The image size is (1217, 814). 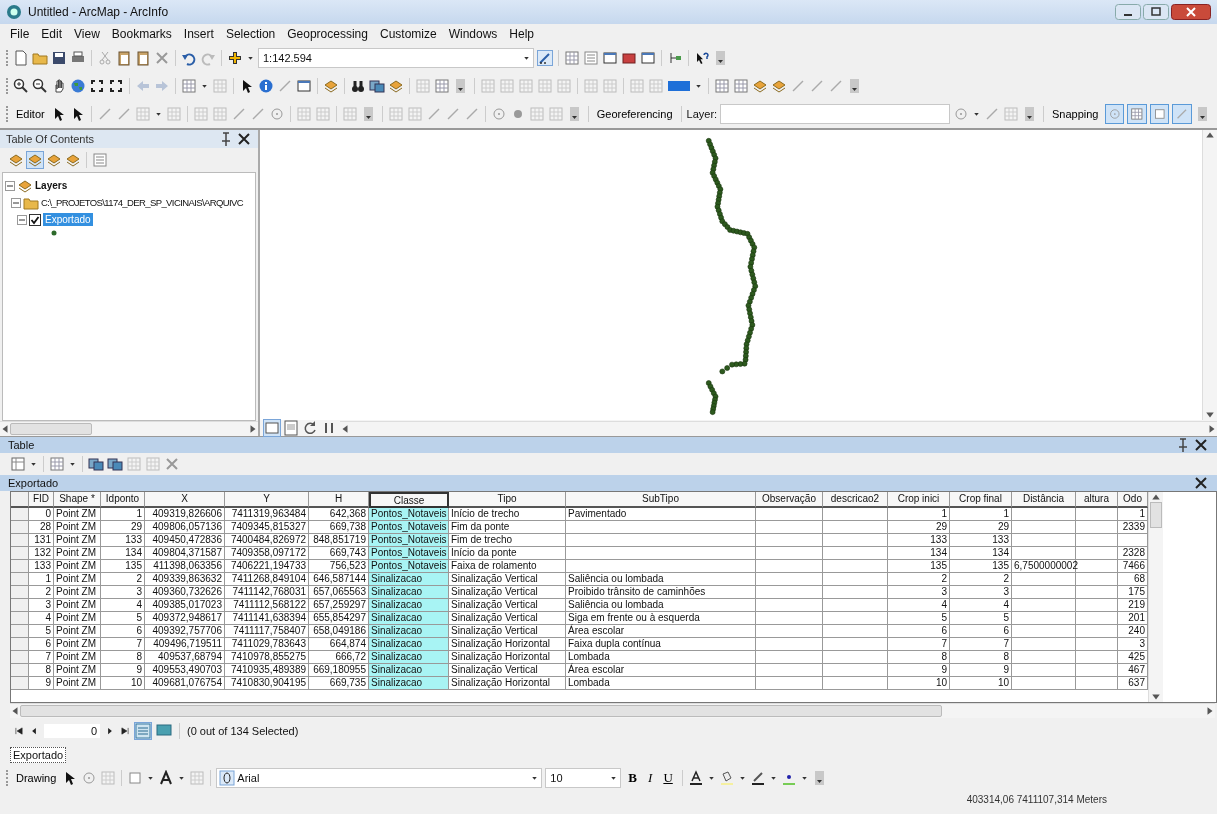 I want to click on column-header: Shape *, so click(x=77, y=500).